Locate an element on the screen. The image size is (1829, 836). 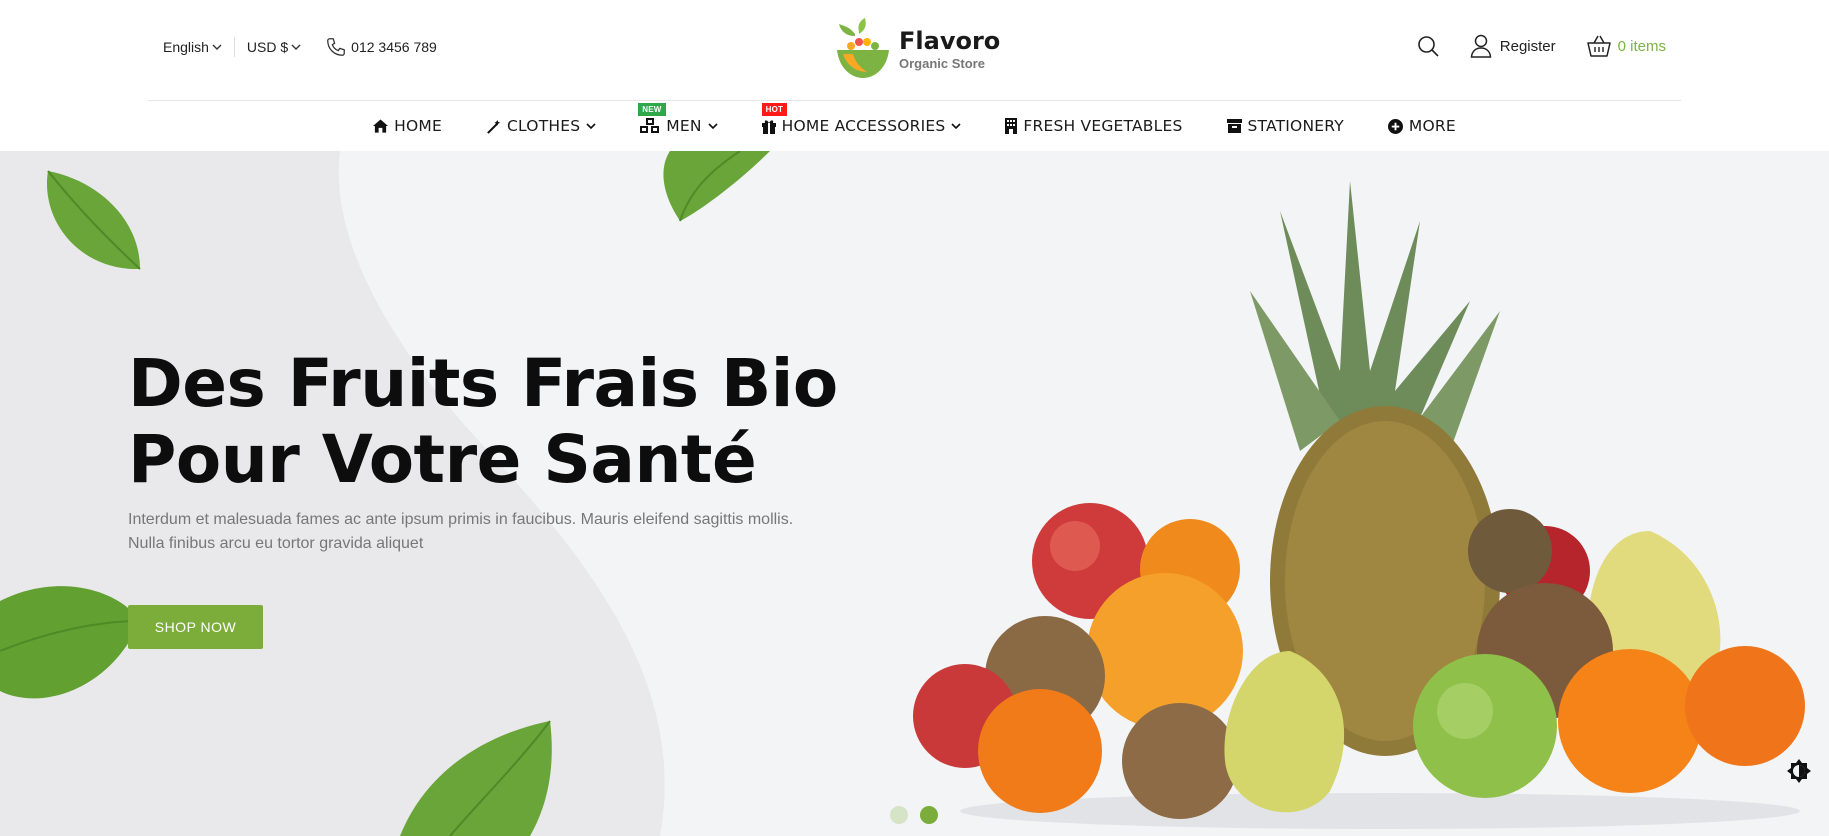
currency-label: USD $ is located at coordinates (267, 47).